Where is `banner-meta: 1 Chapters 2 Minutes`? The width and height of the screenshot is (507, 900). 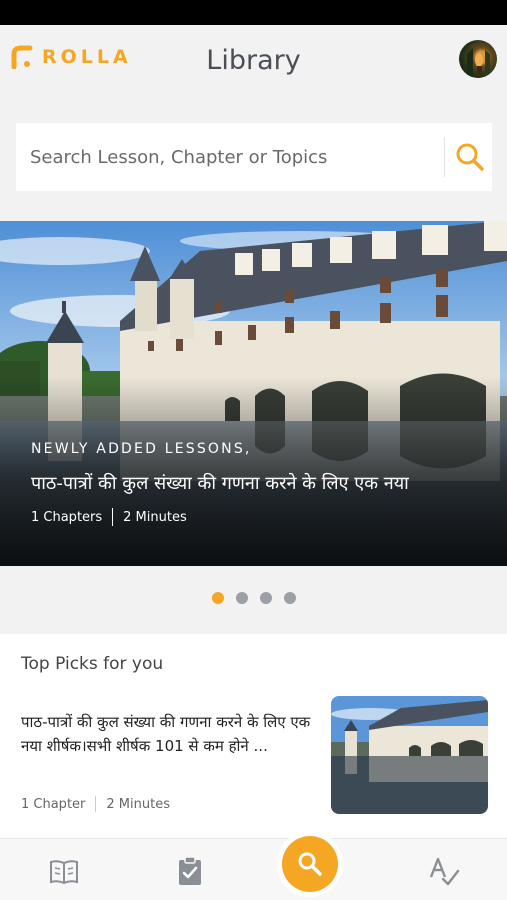
banner-meta: 1 Chapters 2 Minutes is located at coordinates (109, 517).